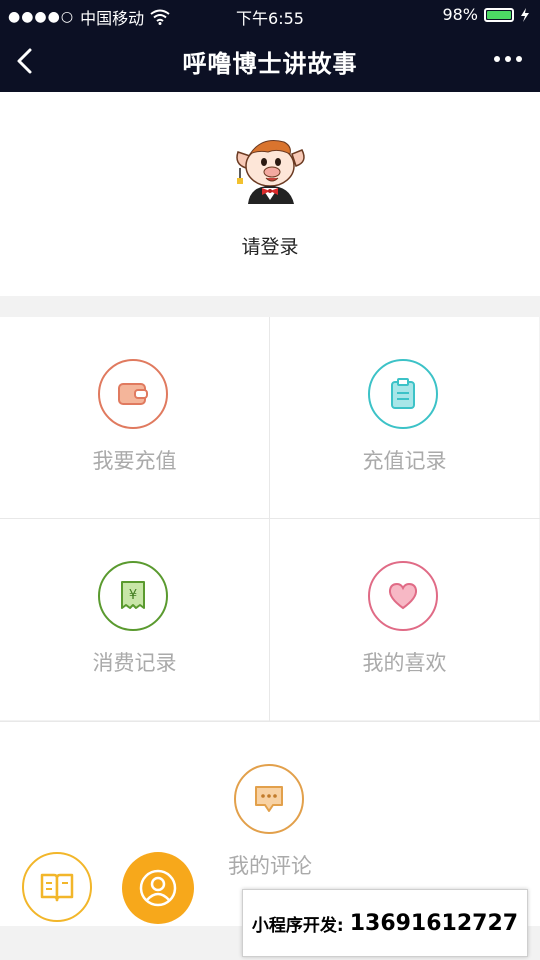 This screenshot has height=960, width=540. What do you see at coordinates (270, 169) in the screenshot?
I see `avatar` at bounding box center [270, 169].